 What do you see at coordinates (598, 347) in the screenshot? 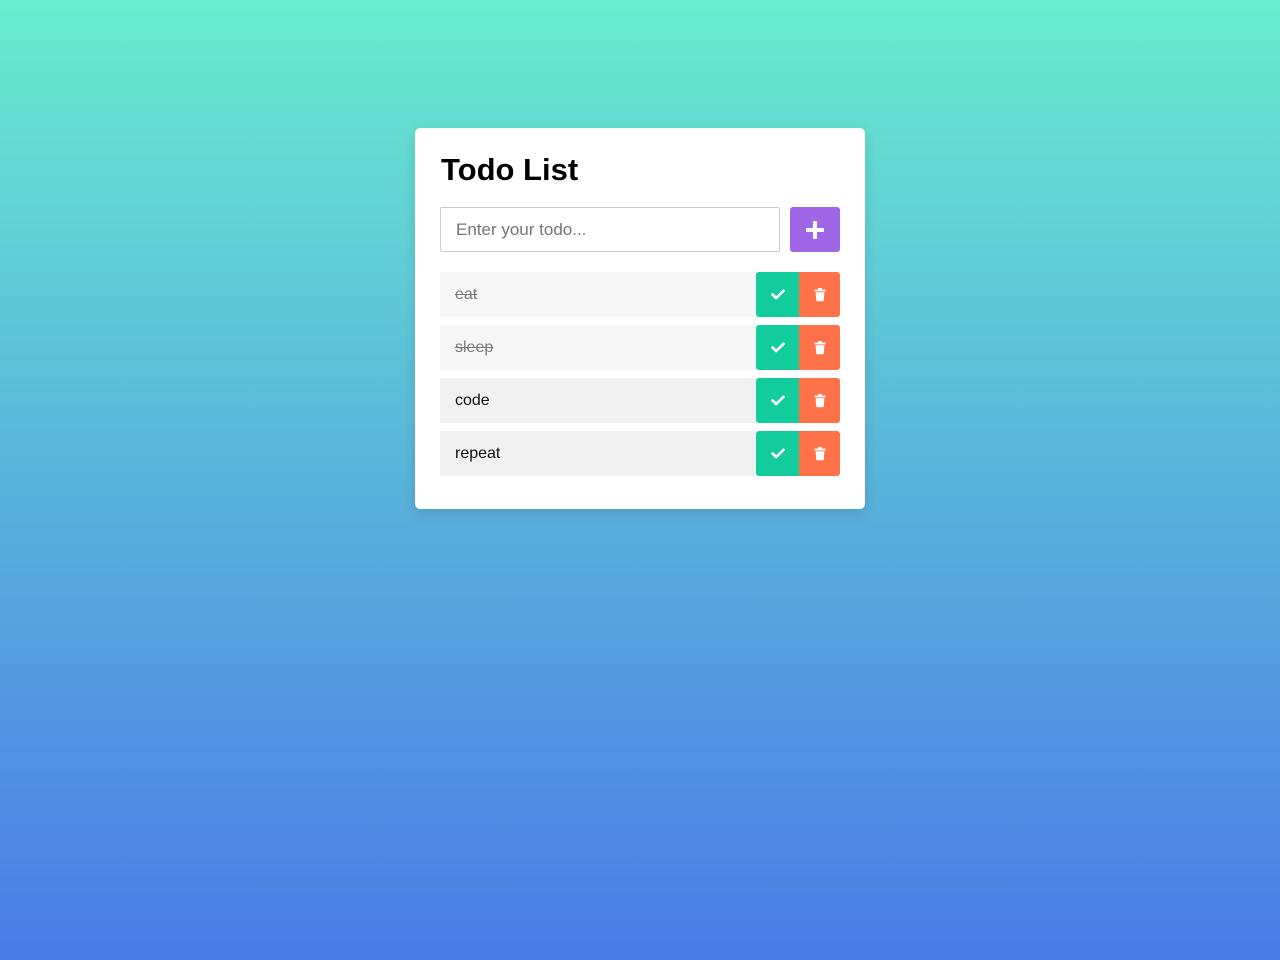
I see `todo-item-text: sleep` at bounding box center [598, 347].